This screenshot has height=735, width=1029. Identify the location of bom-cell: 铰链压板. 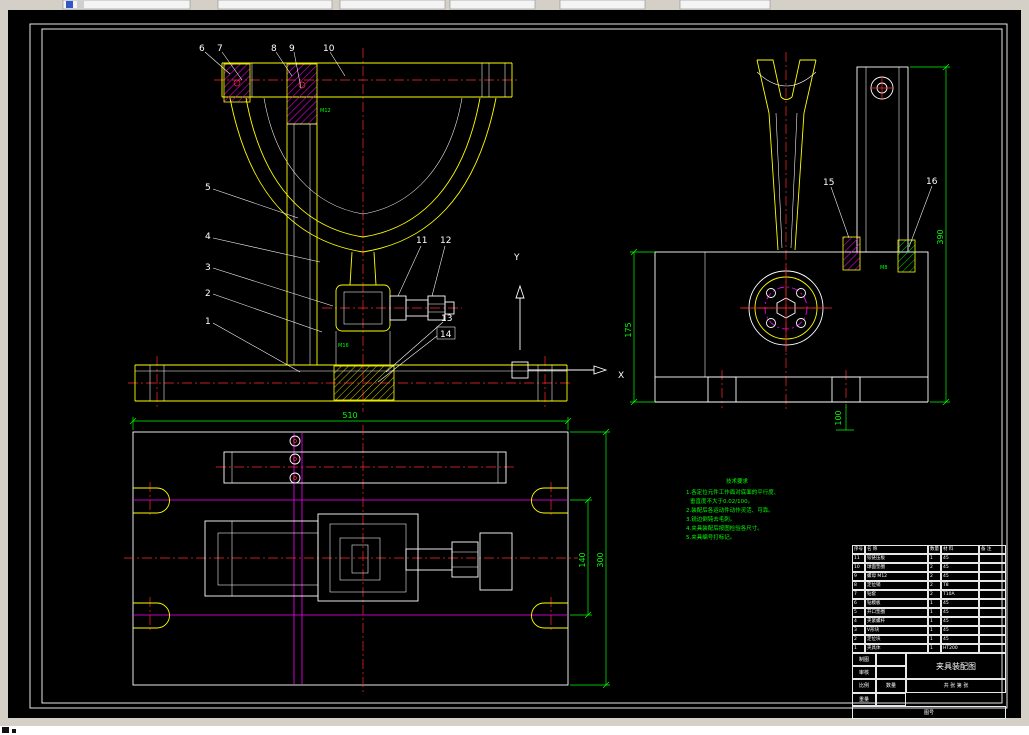
(896, 558).